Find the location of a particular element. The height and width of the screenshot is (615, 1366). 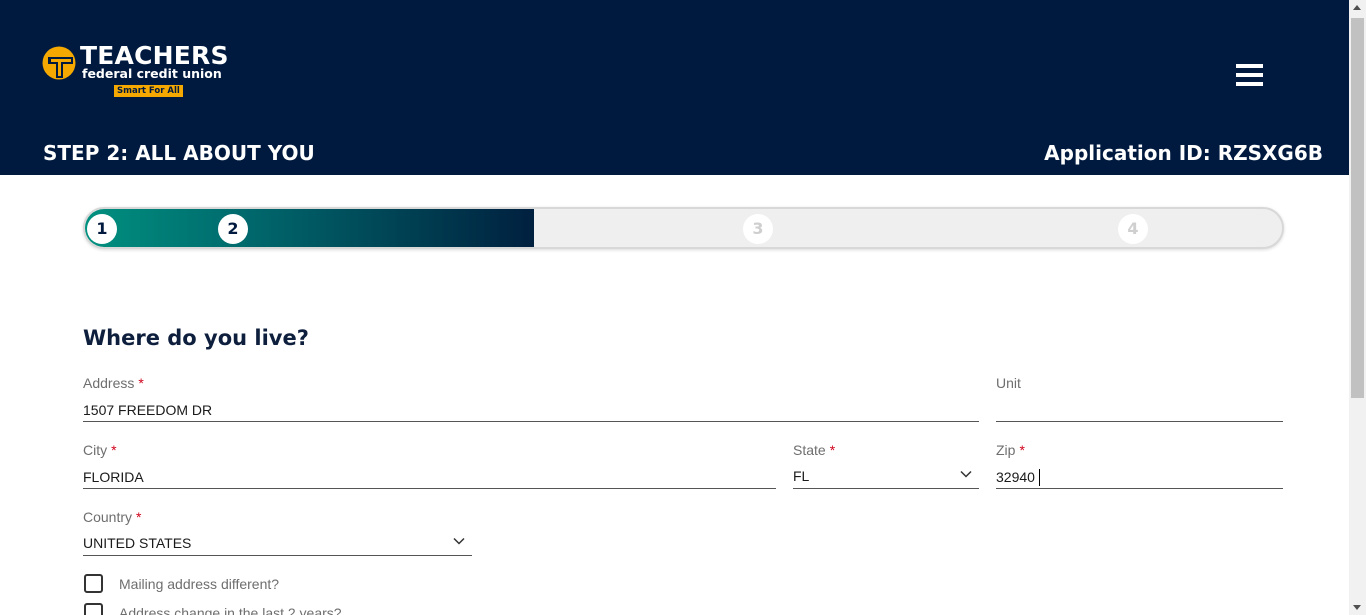

vertical-scrollbar is located at coordinates (1357, 307).